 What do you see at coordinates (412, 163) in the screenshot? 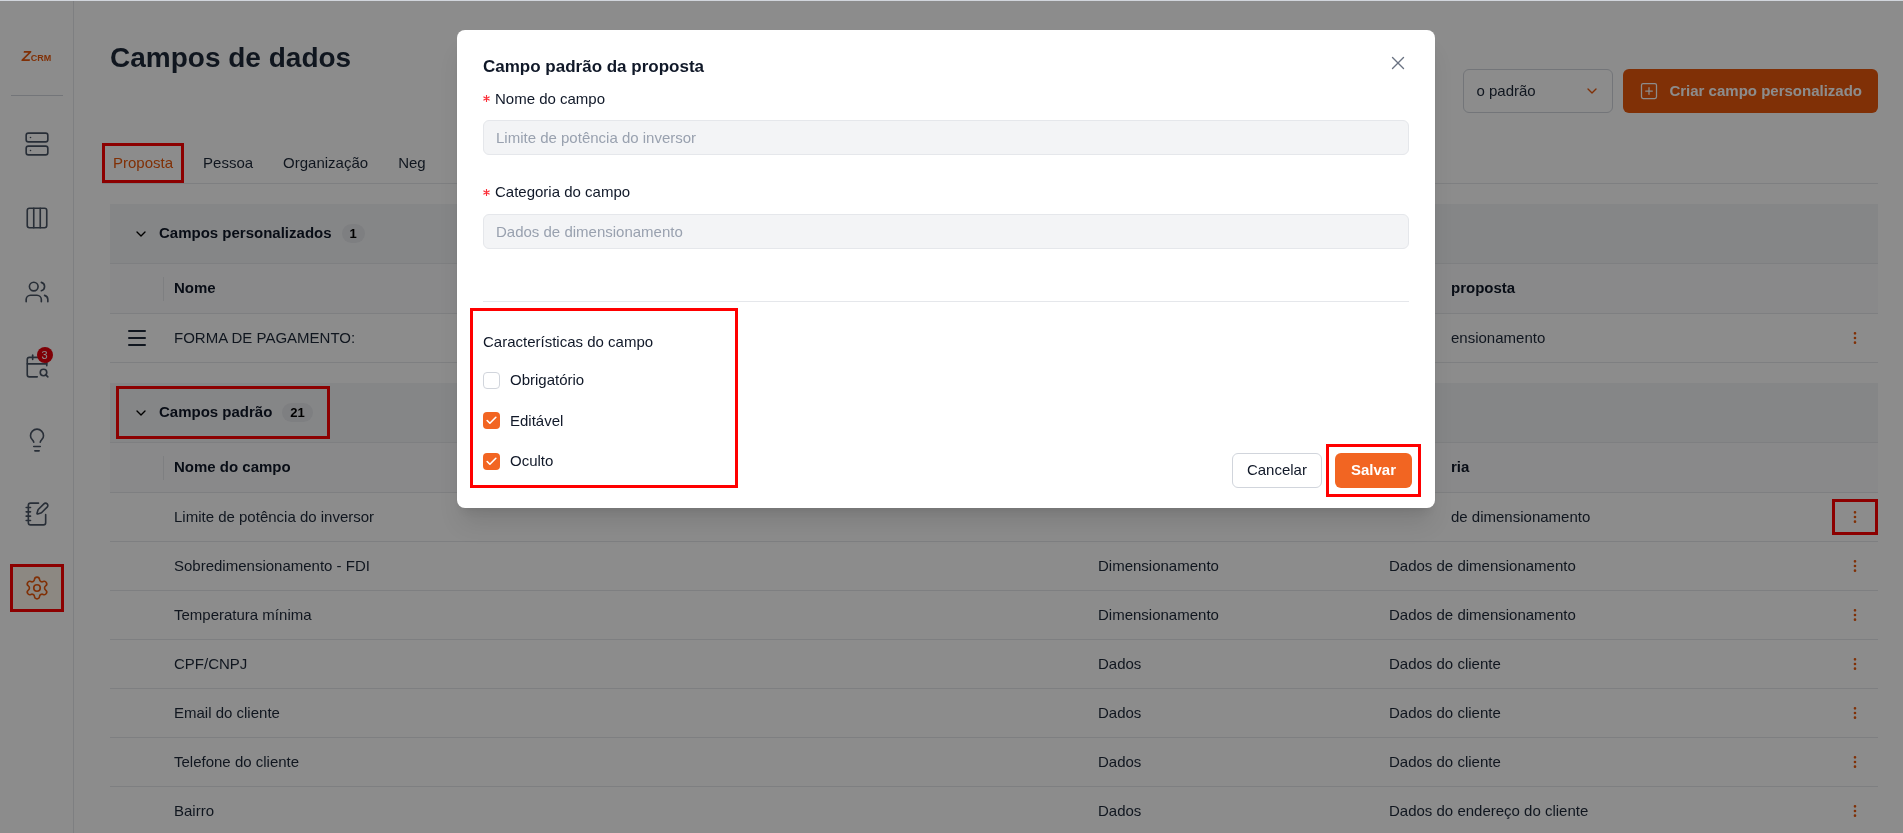
I see `tab: Neg` at bounding box center [412, 163].